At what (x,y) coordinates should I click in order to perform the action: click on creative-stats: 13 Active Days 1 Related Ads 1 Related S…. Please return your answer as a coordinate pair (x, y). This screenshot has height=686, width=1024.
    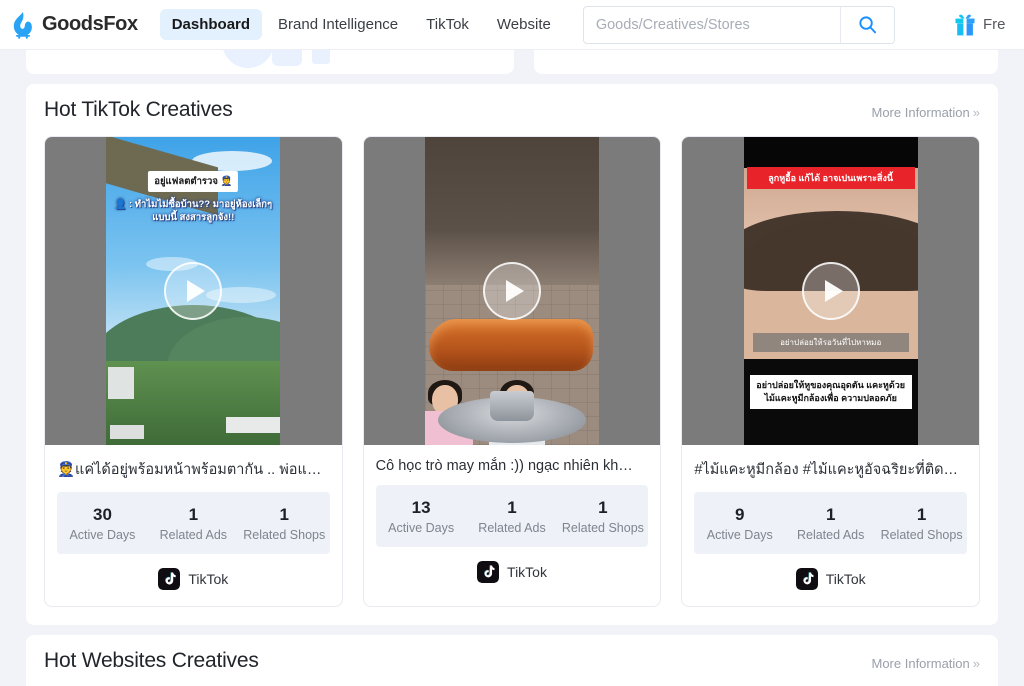
    Looking at the image, I should click on (512, 516).